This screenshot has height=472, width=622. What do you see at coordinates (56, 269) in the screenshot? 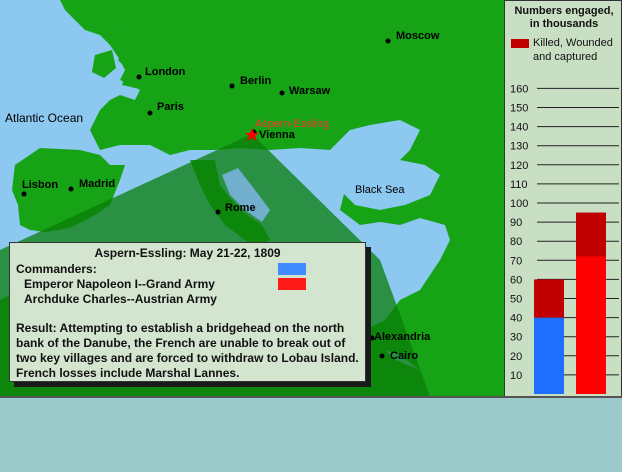
I see `commanders-heading: Commanders:` at bounding box center [56, 269].